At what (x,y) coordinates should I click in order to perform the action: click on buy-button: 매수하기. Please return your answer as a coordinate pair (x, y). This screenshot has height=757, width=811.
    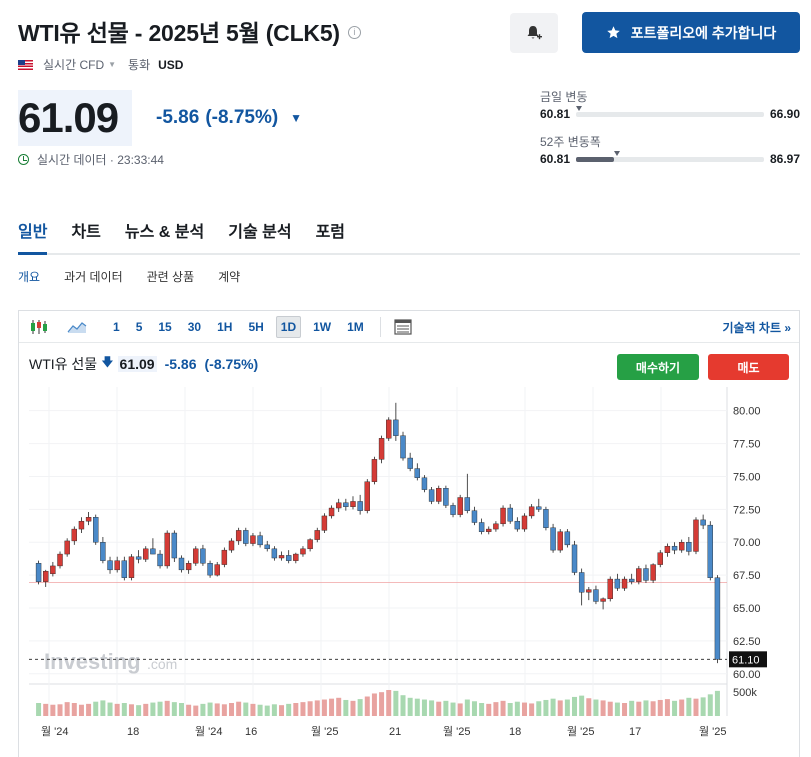
    Looking at the image, I should click on (658, 367).